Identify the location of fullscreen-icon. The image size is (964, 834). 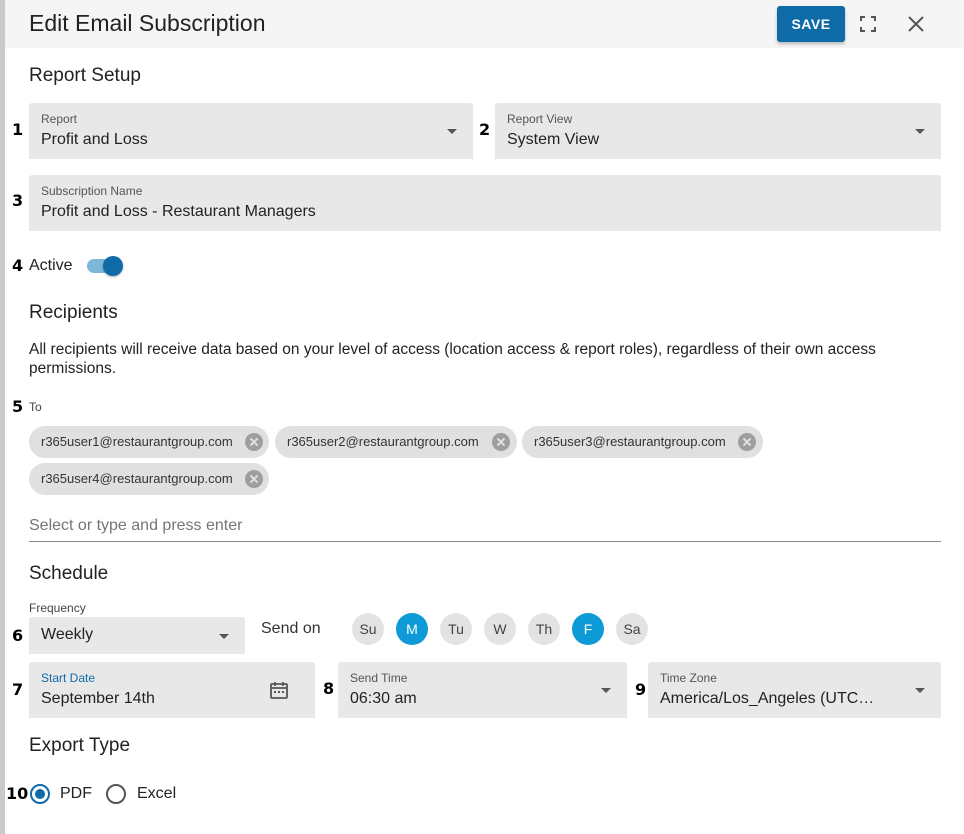
(868, 24).